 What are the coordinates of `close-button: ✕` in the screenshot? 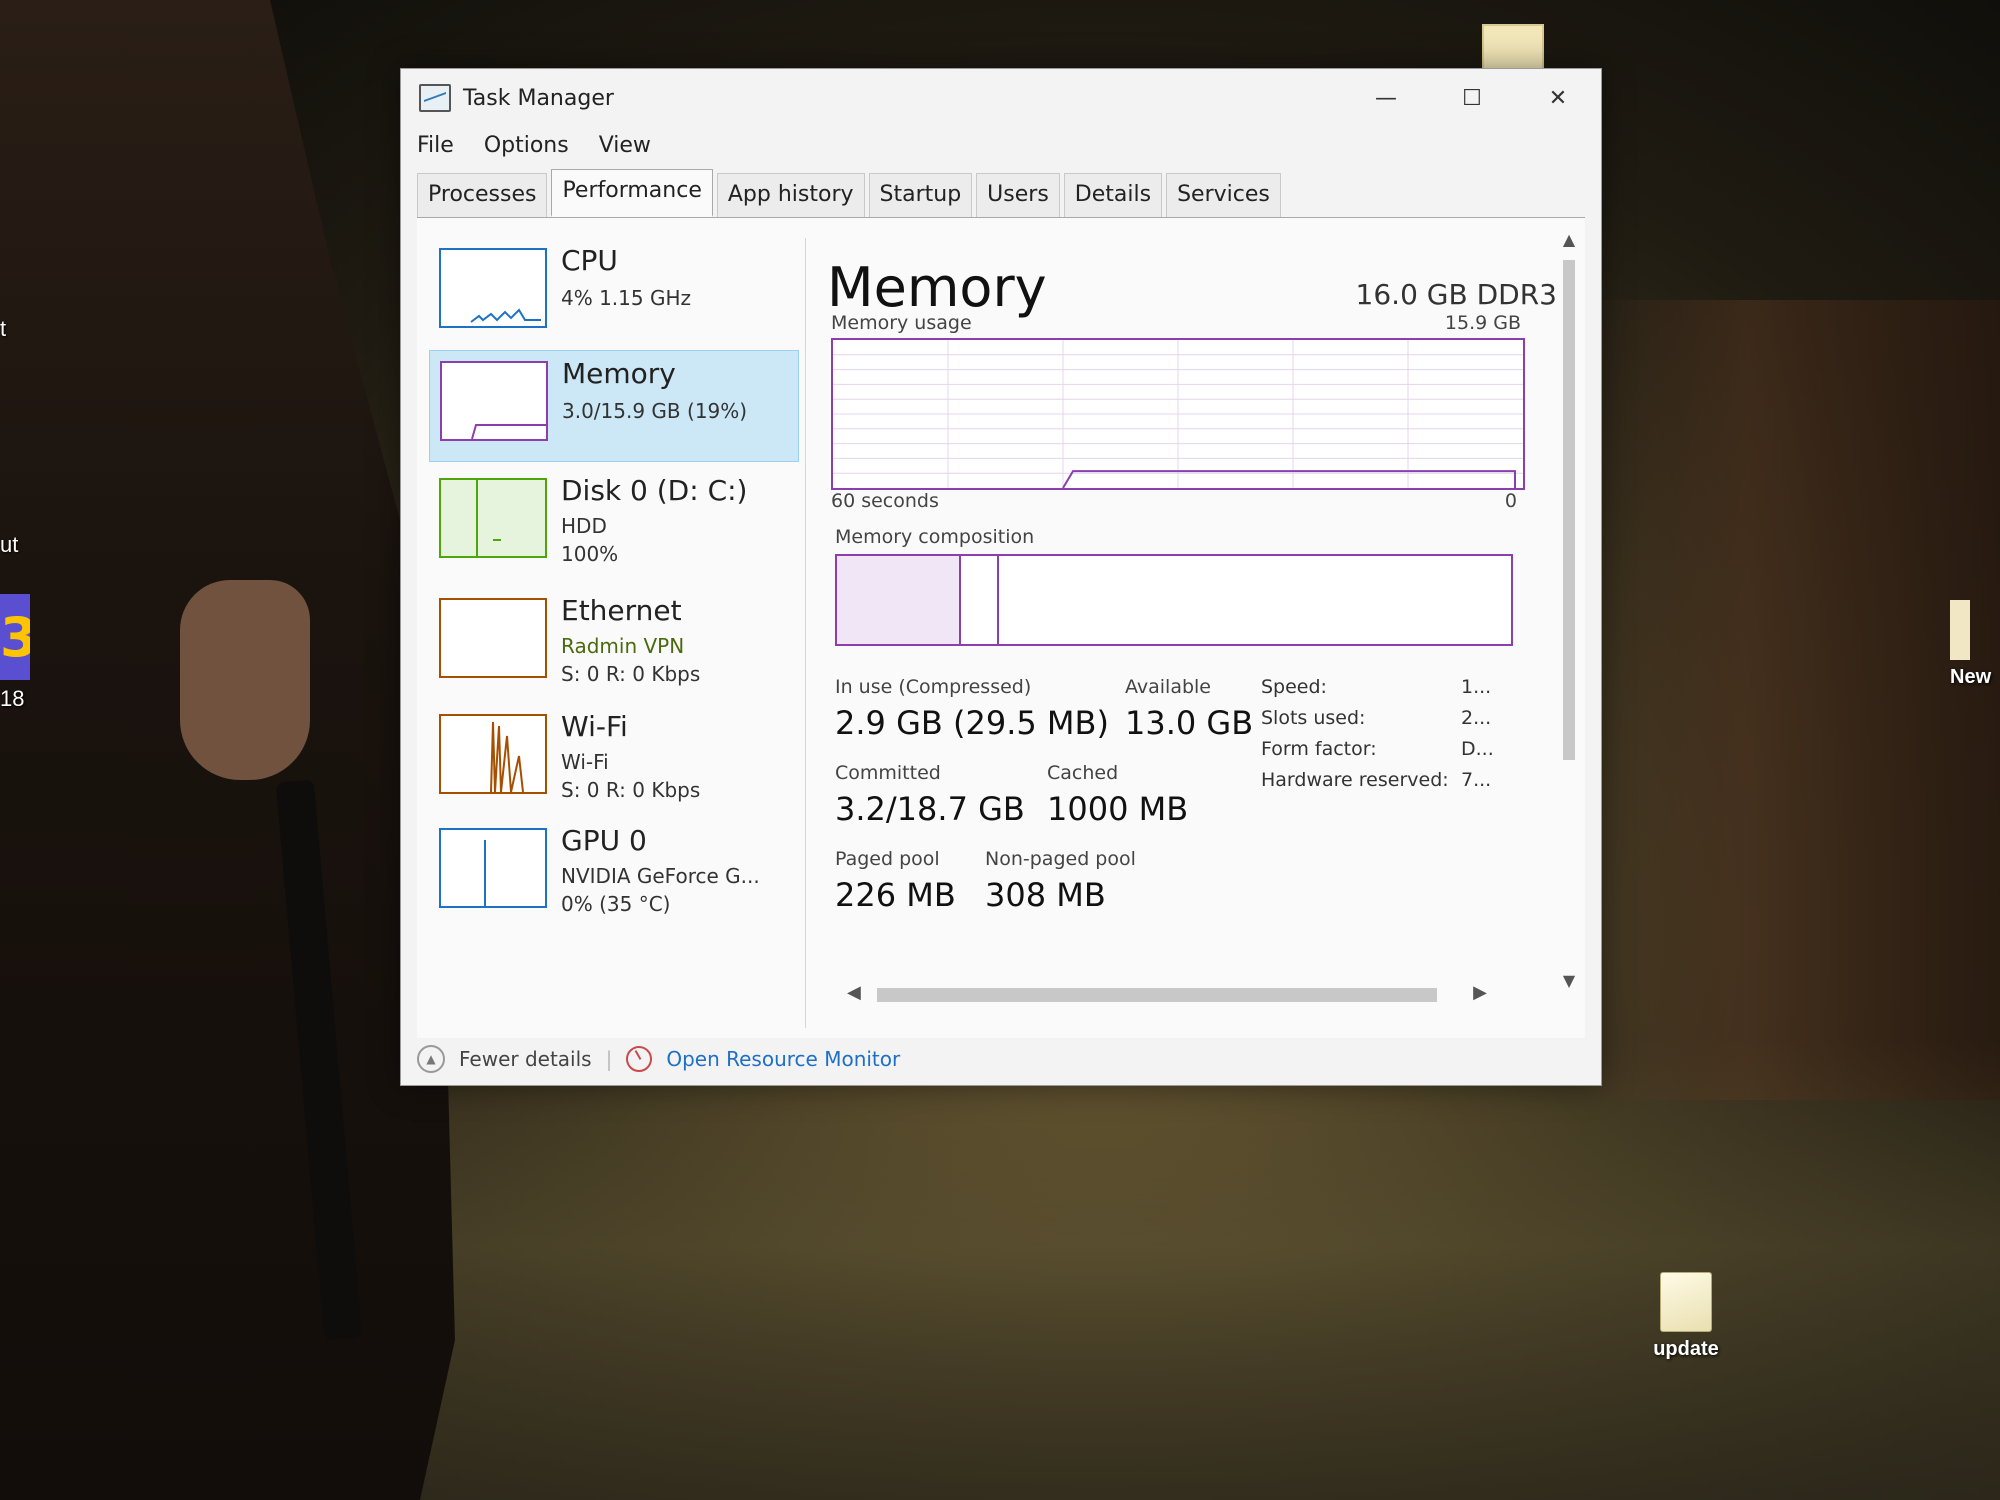 It's located at (1558, 98).